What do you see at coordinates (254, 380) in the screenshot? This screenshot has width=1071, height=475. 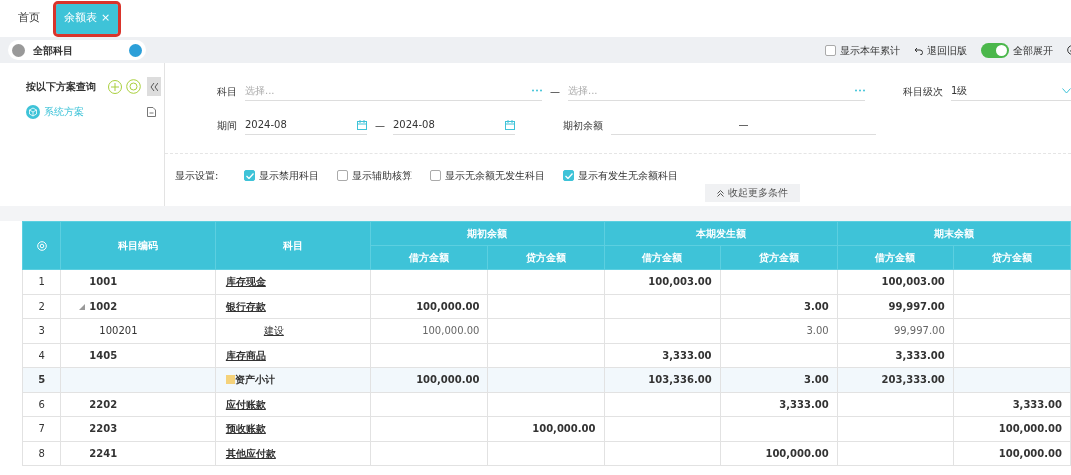 I see `table-cell: 资产小计` at bounding box center [254, 380].